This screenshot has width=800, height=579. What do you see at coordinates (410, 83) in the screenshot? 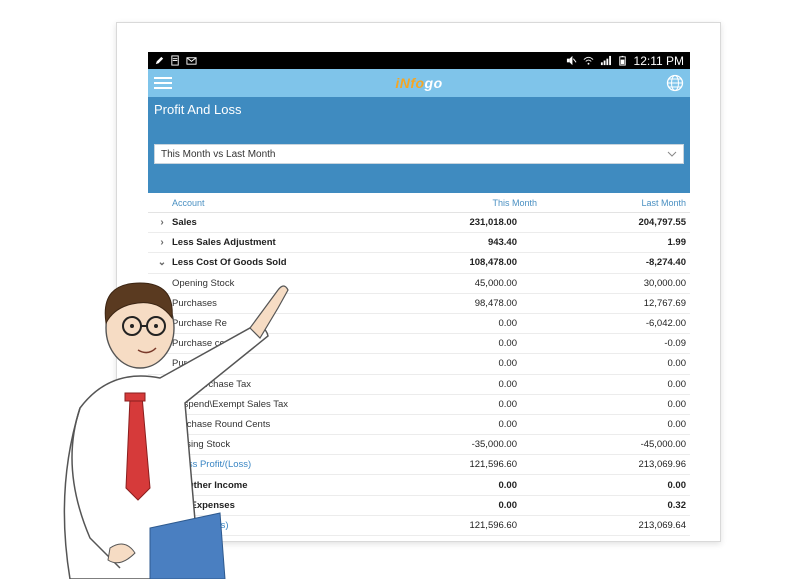
I see `logo-prefix: iNfo` at bounding box center [410, 83].